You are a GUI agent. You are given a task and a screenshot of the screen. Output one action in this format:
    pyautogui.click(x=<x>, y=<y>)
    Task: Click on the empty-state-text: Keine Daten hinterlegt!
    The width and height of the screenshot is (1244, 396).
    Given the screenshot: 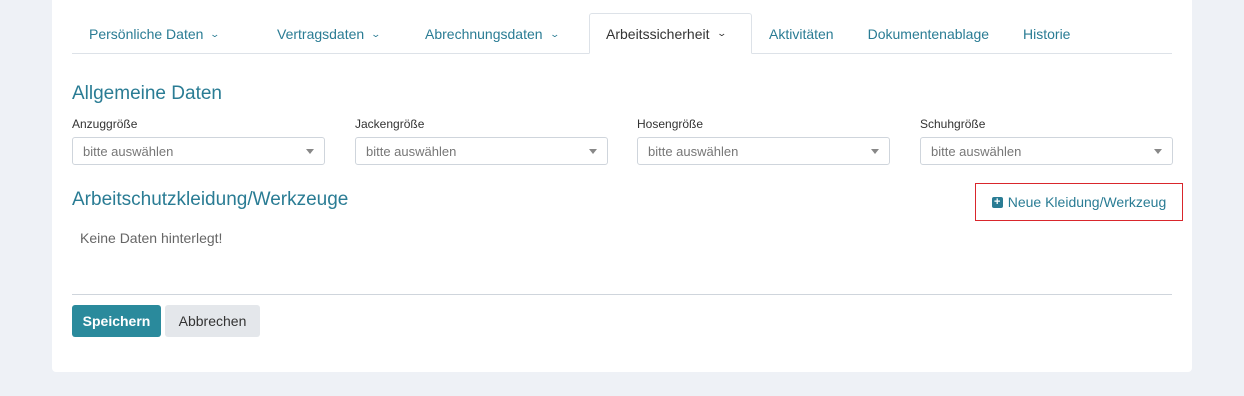 What is the action you would take?
    pyautogui.click(x=151, y=238)
    